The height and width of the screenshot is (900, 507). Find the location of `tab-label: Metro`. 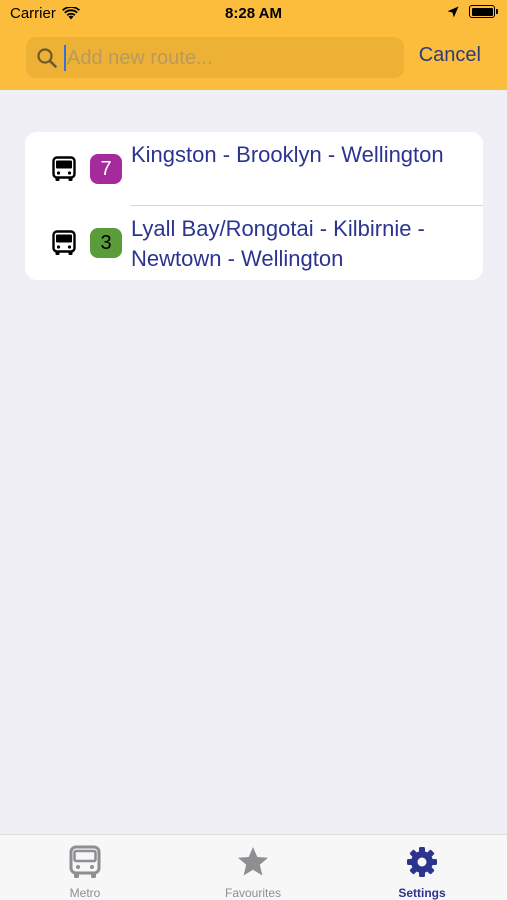

tab-label: Metro is located at coordinates (85, 893).